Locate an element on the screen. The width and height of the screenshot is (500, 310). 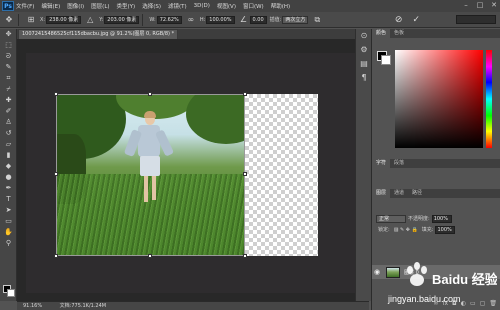
gradient-tool-icon: ▮ is located at coordinates (8, 155).